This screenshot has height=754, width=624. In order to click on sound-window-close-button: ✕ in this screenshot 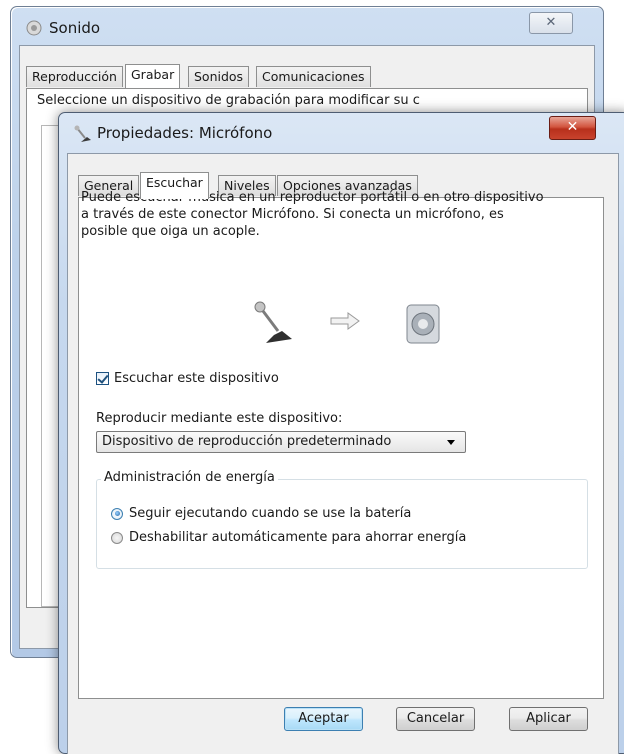, I will do `click(551, 23)`.